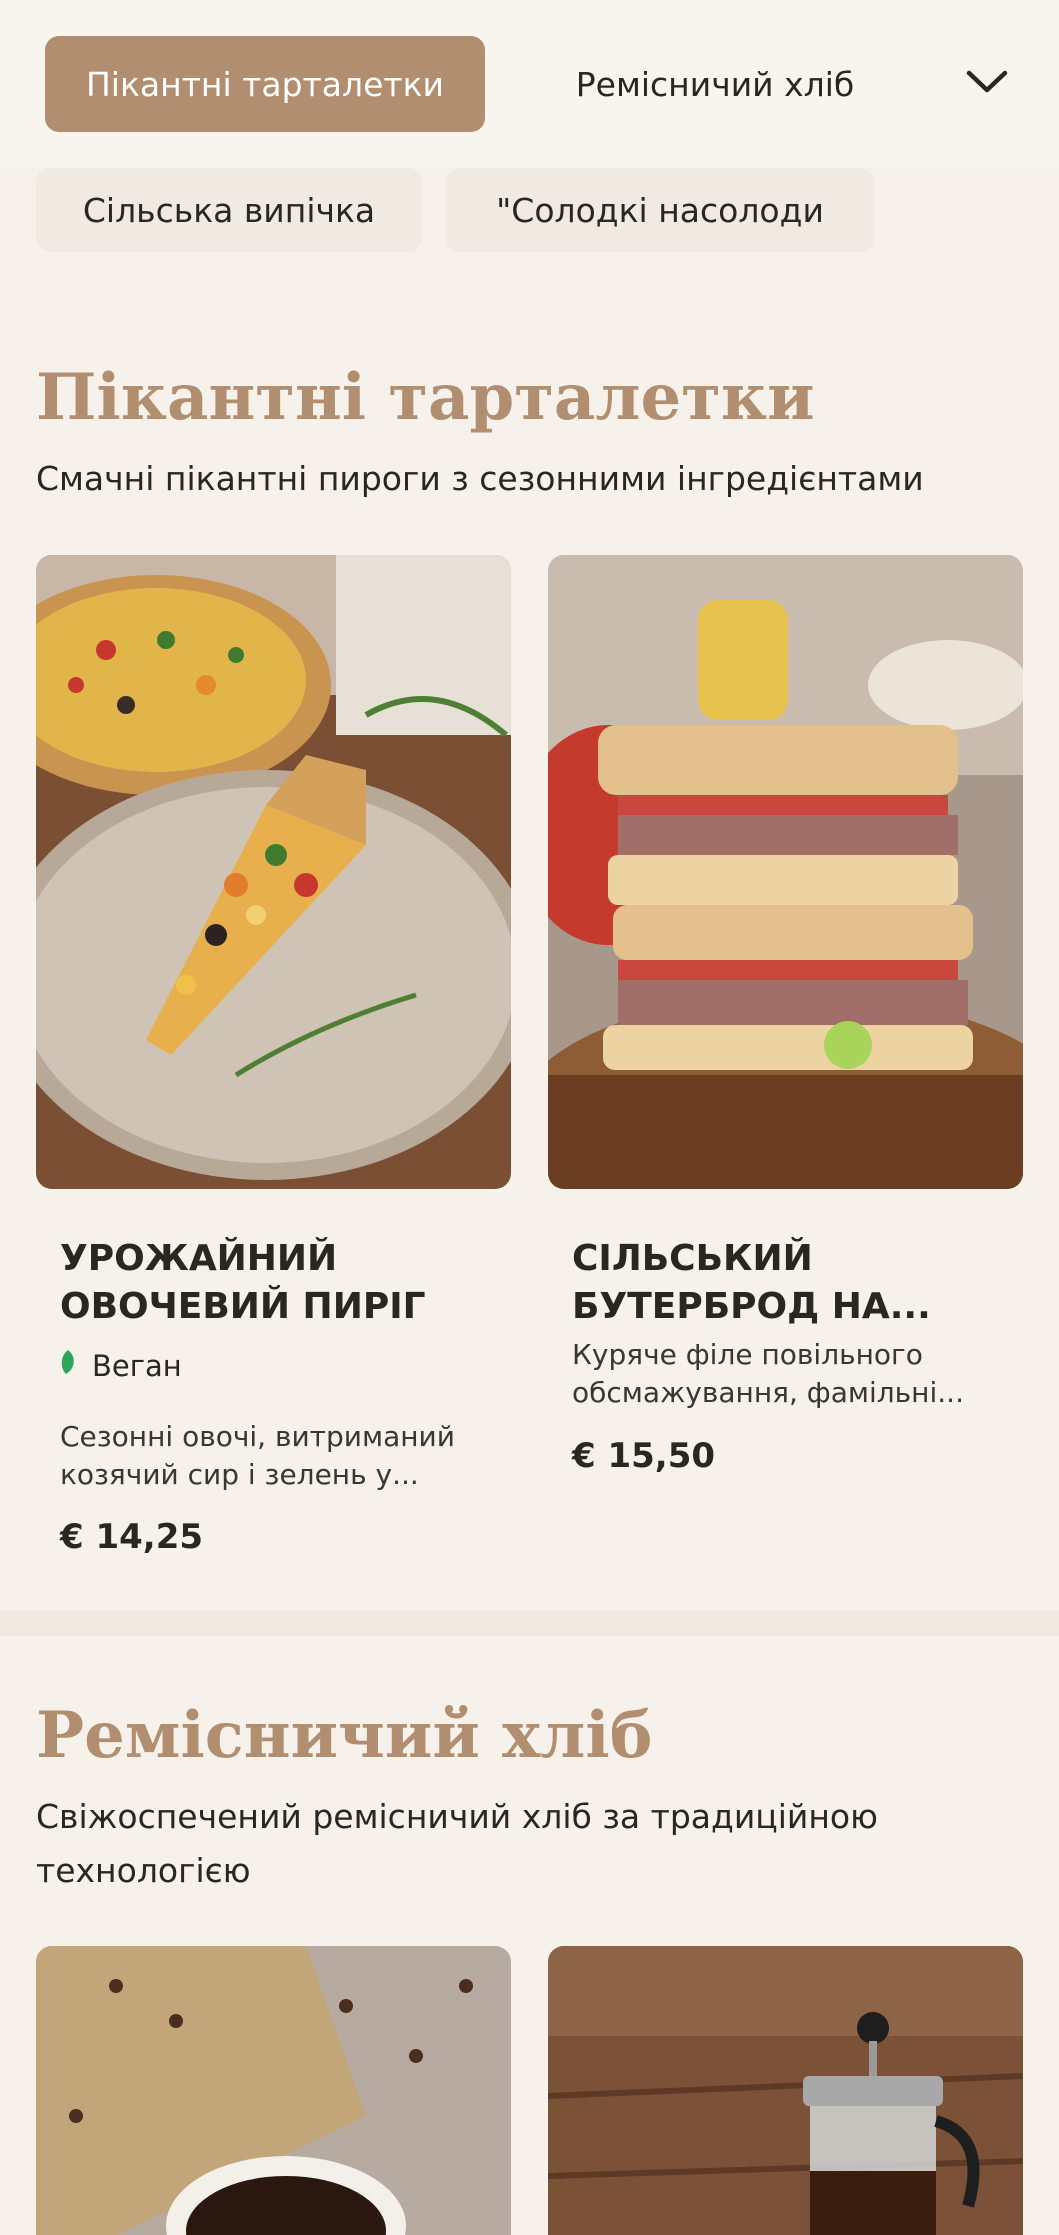 Image resolution: width=1059 pixels, height=2235 pixels. Describe the element at coordinates (273, 872) in the screenshot. I see `product-image-vegetable-pie` at that location.